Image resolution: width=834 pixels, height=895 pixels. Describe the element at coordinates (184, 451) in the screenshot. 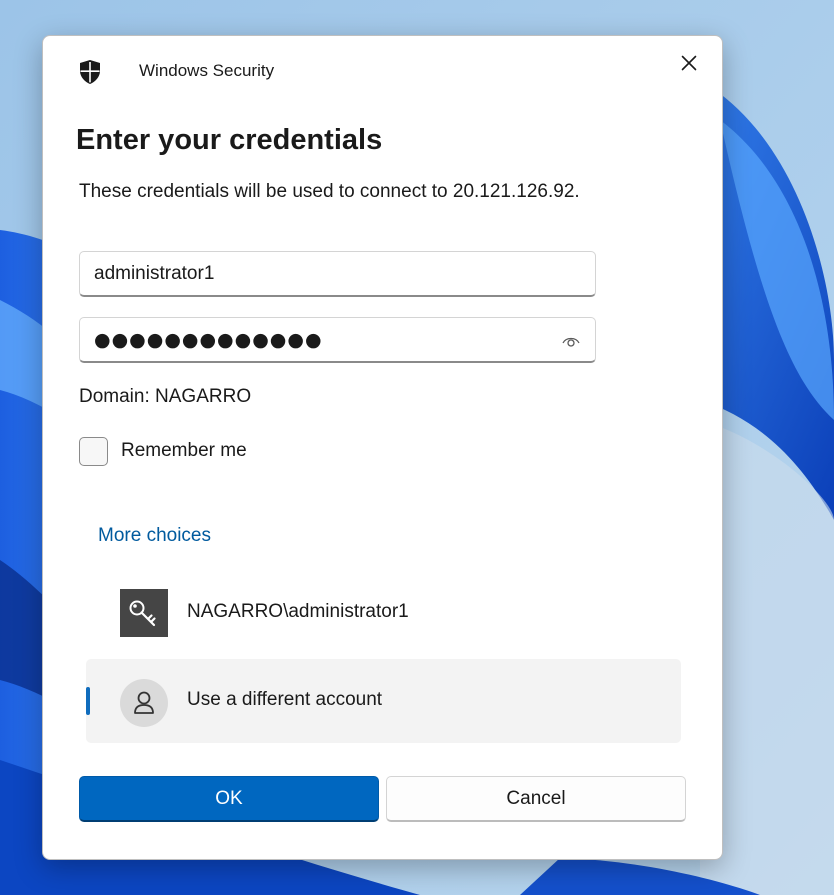

I see `remember-me-label: Remember me` at that location.